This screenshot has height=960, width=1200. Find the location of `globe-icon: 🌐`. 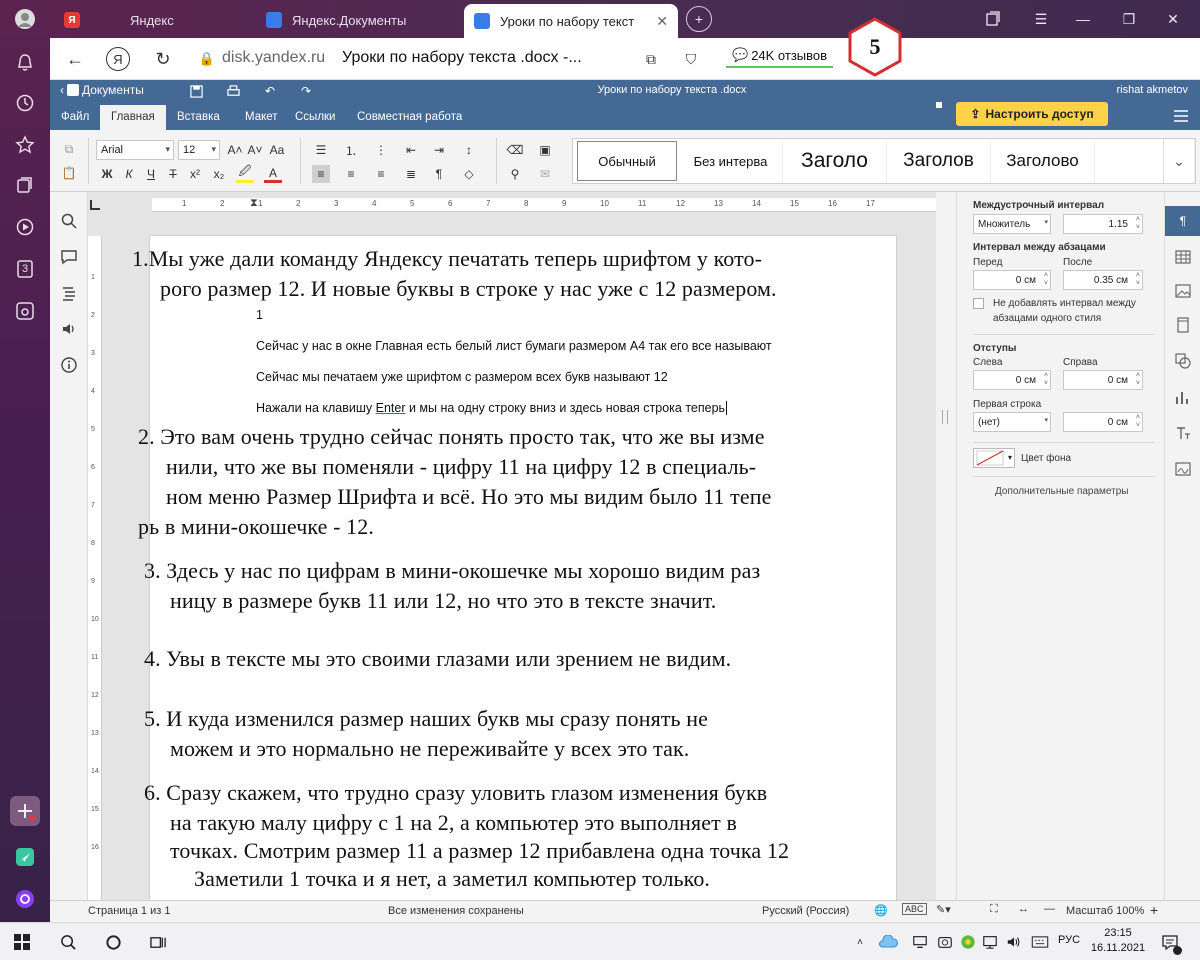

globe-icon: 🌐 is located at coordinates (881, 910).